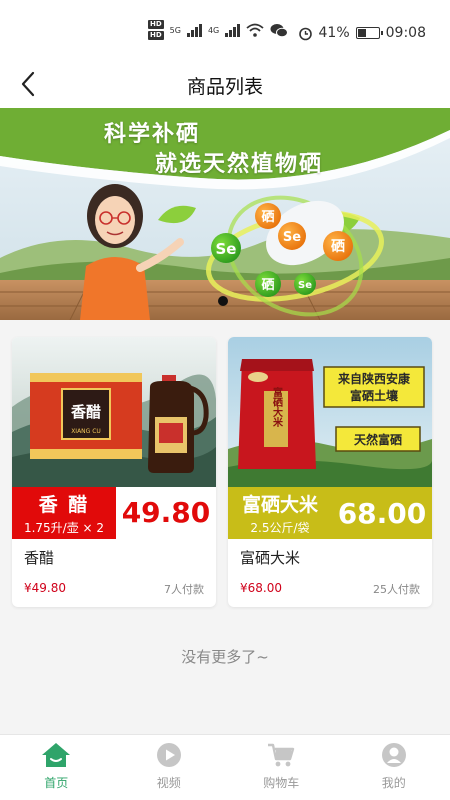 This screenshot has width=450, height=800. What do you see at coordinates (394, 767) in the screenshot?
I see `tab-profile: 我的` at bounding box center [394, 767].